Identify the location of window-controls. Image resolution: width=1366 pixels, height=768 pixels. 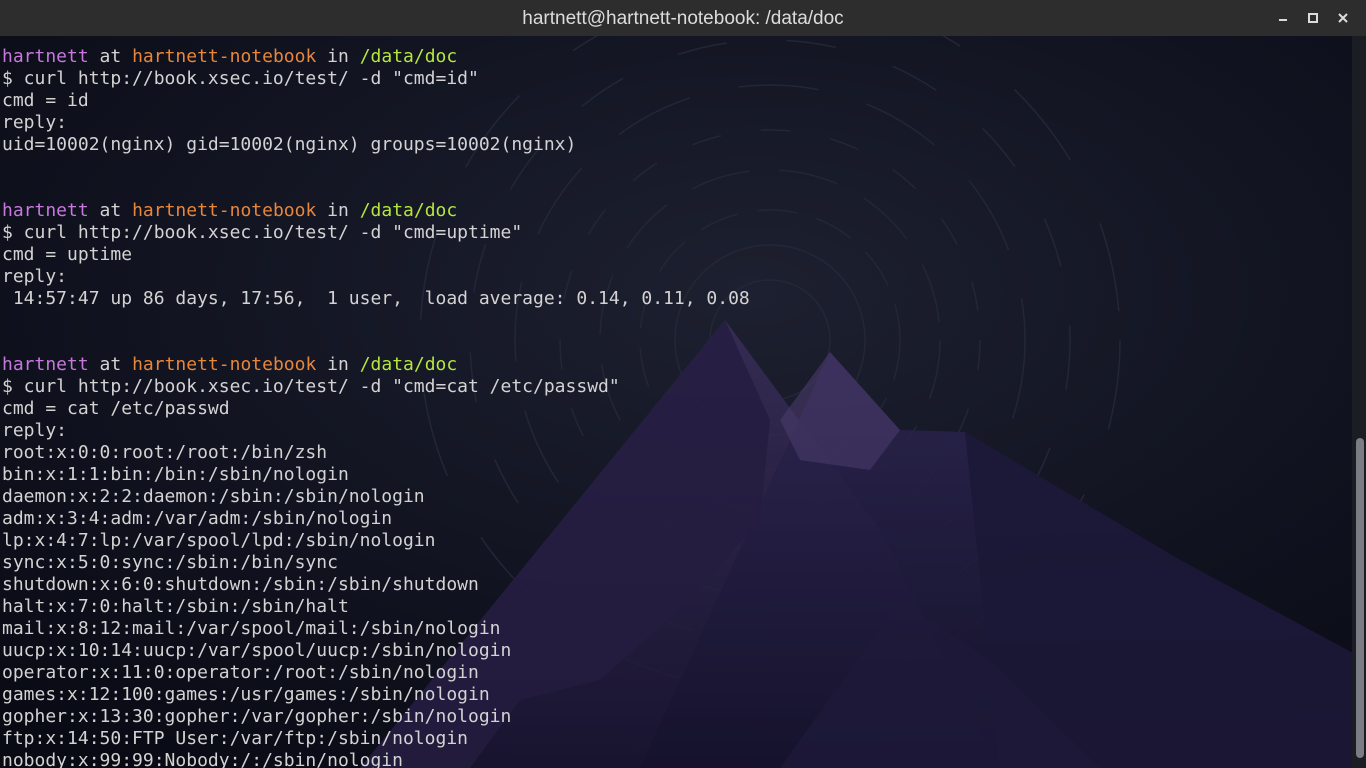
(1313, 18).